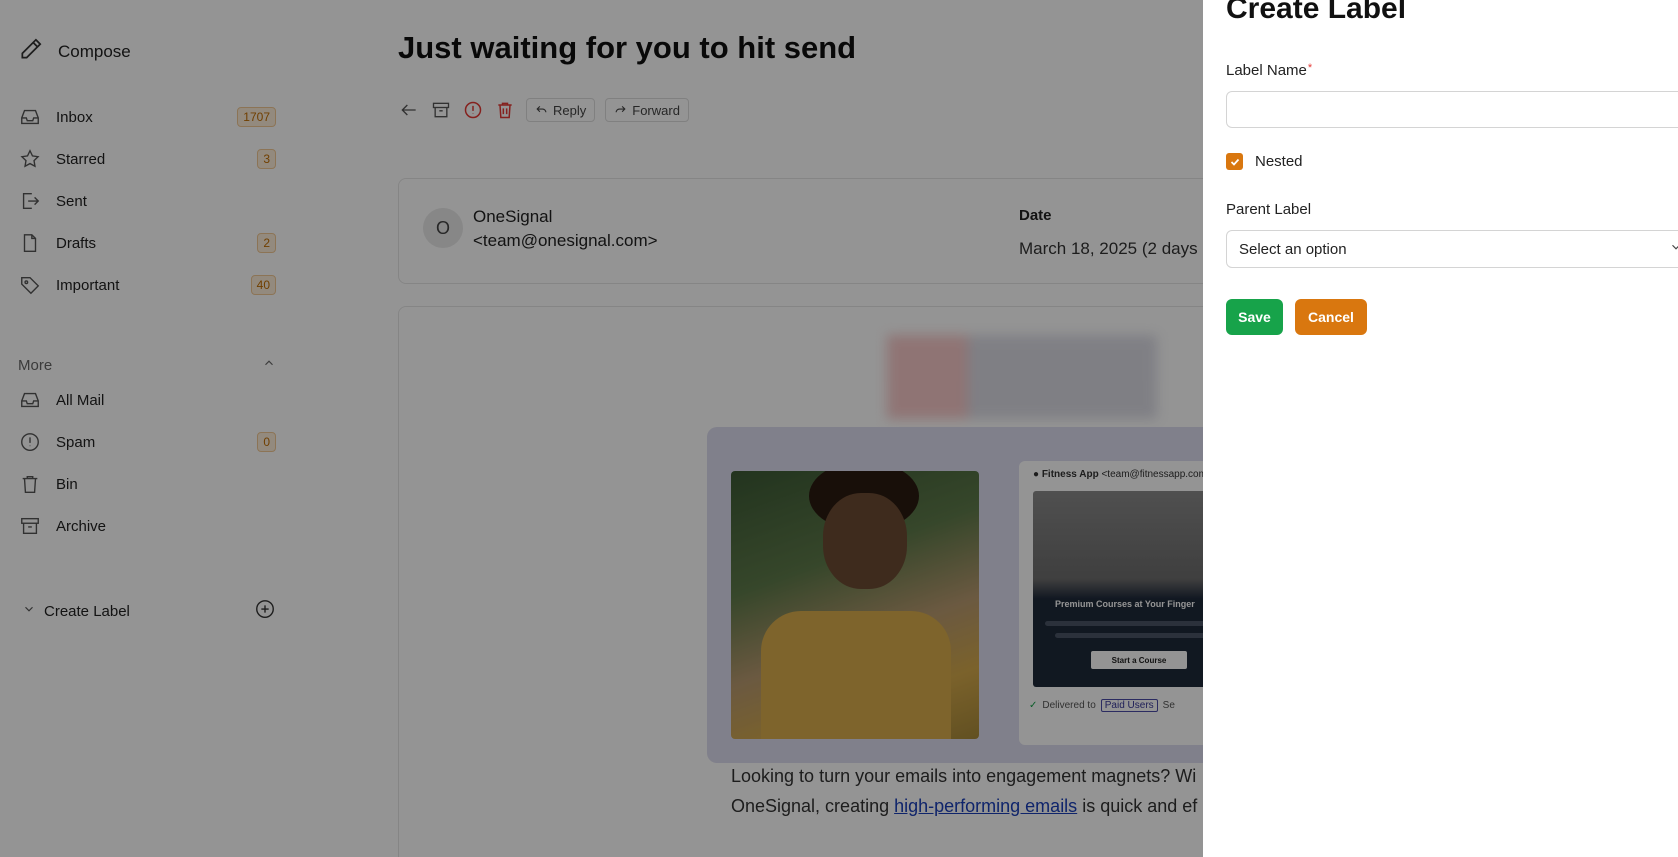  What do you see at coordinates (1452, 109) in the screenshot?
I see `label-name-input` at bounding box center [1452, 109].